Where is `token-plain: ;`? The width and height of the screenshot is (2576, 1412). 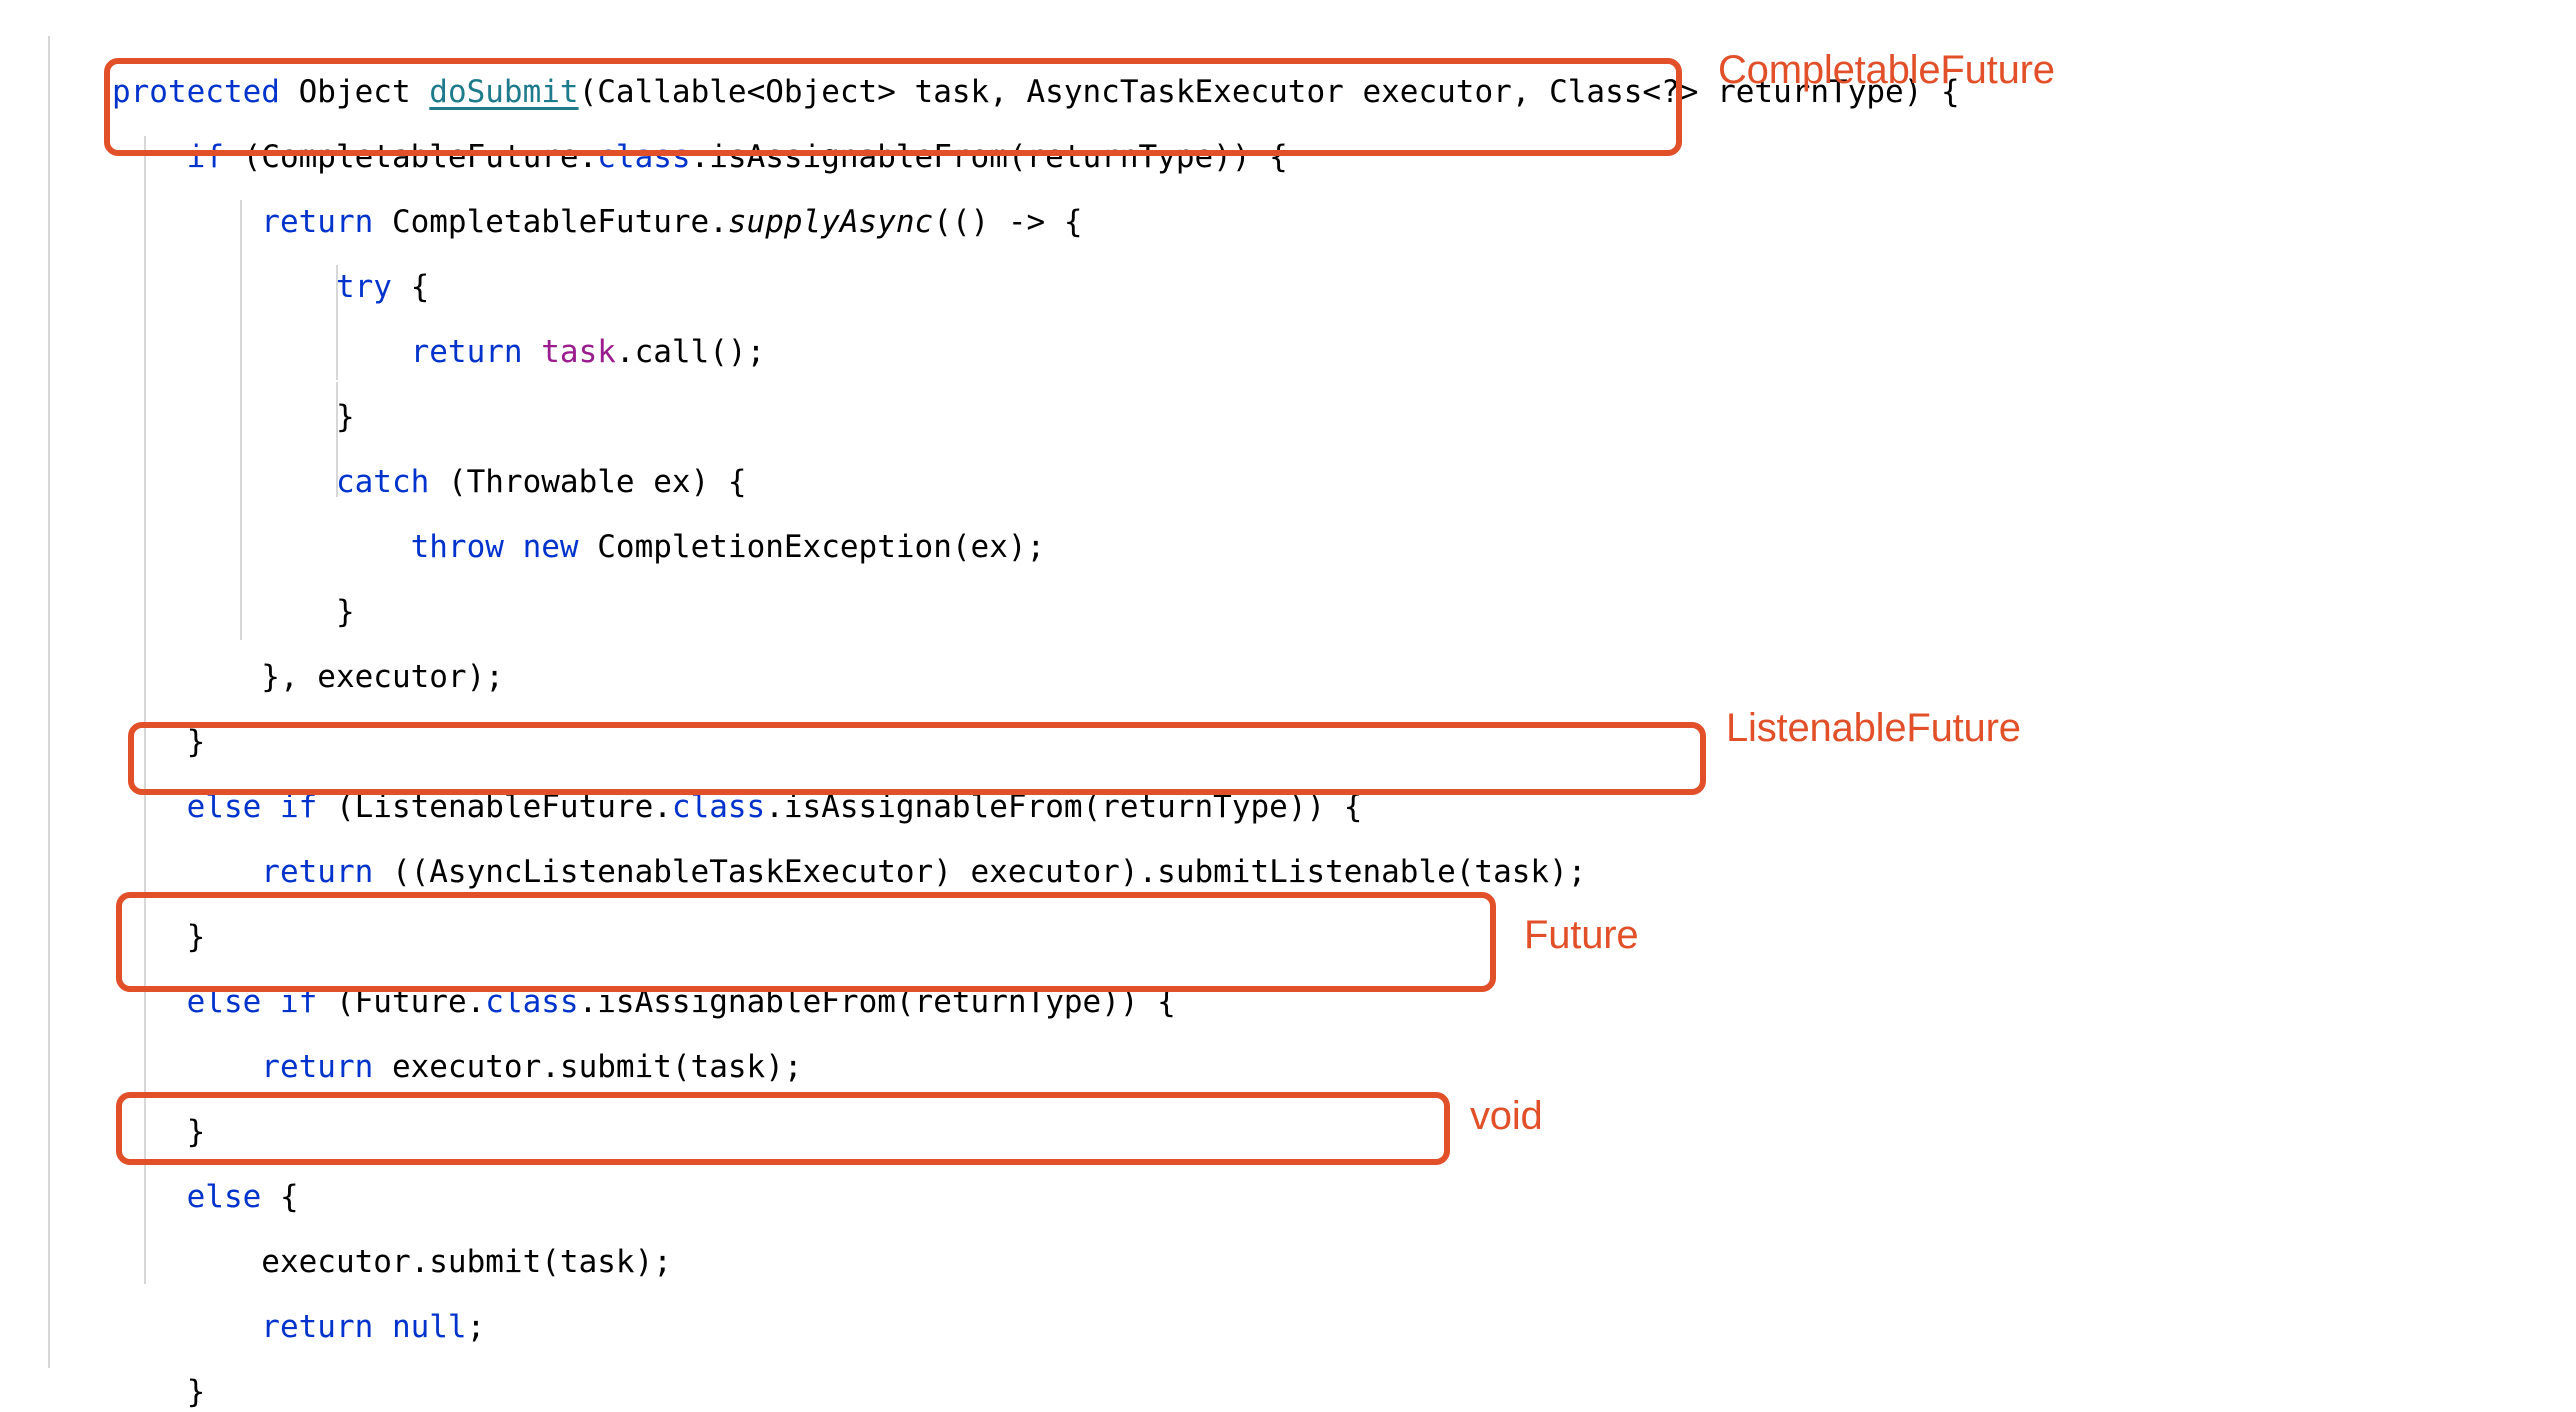
token-plain: ; is located at coordinates (476, 1326).